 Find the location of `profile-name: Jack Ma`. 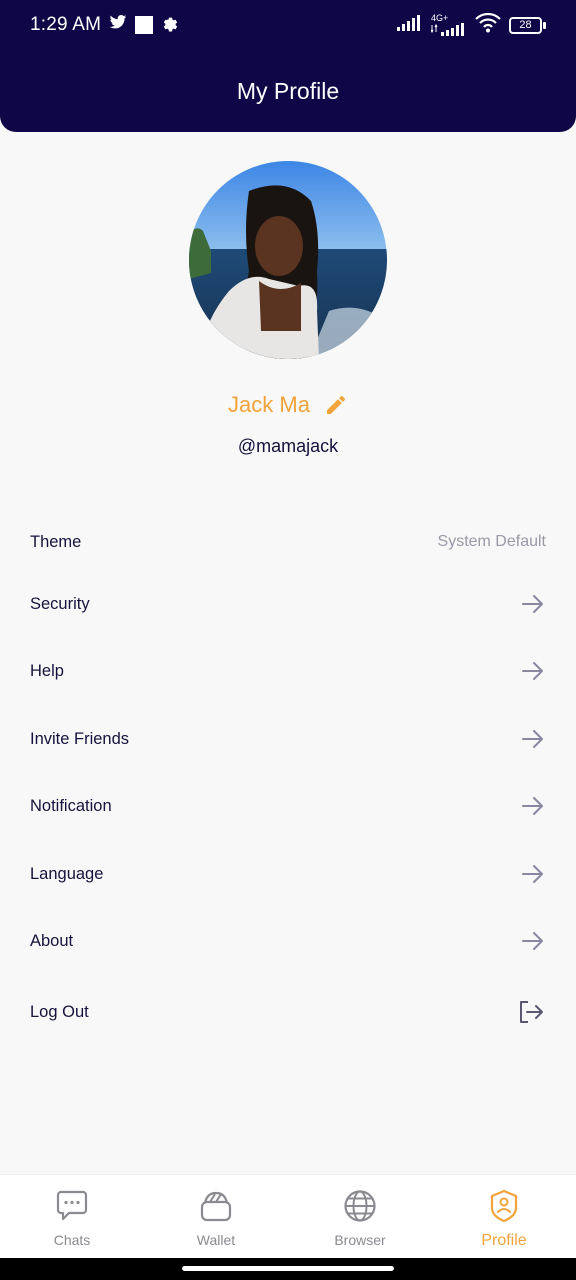

profile-name: Jack Ma is located at coordinates (269, 404).